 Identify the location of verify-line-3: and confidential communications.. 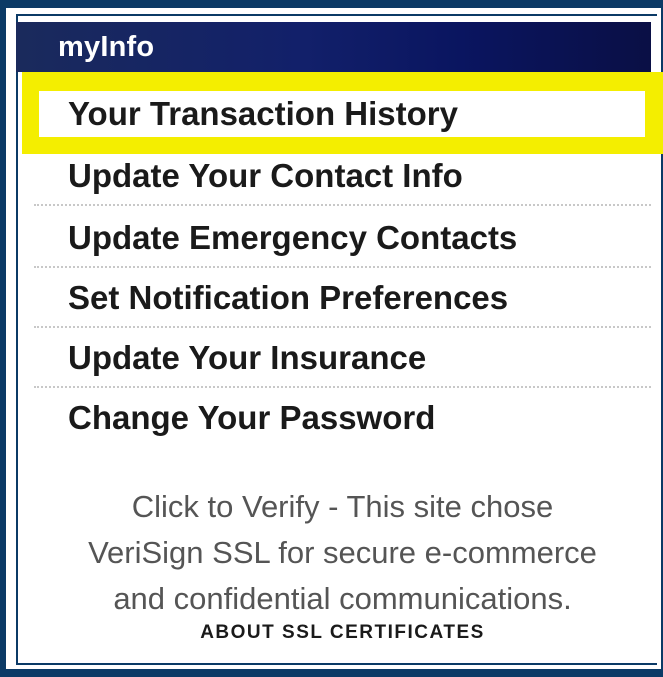
(342, 598).